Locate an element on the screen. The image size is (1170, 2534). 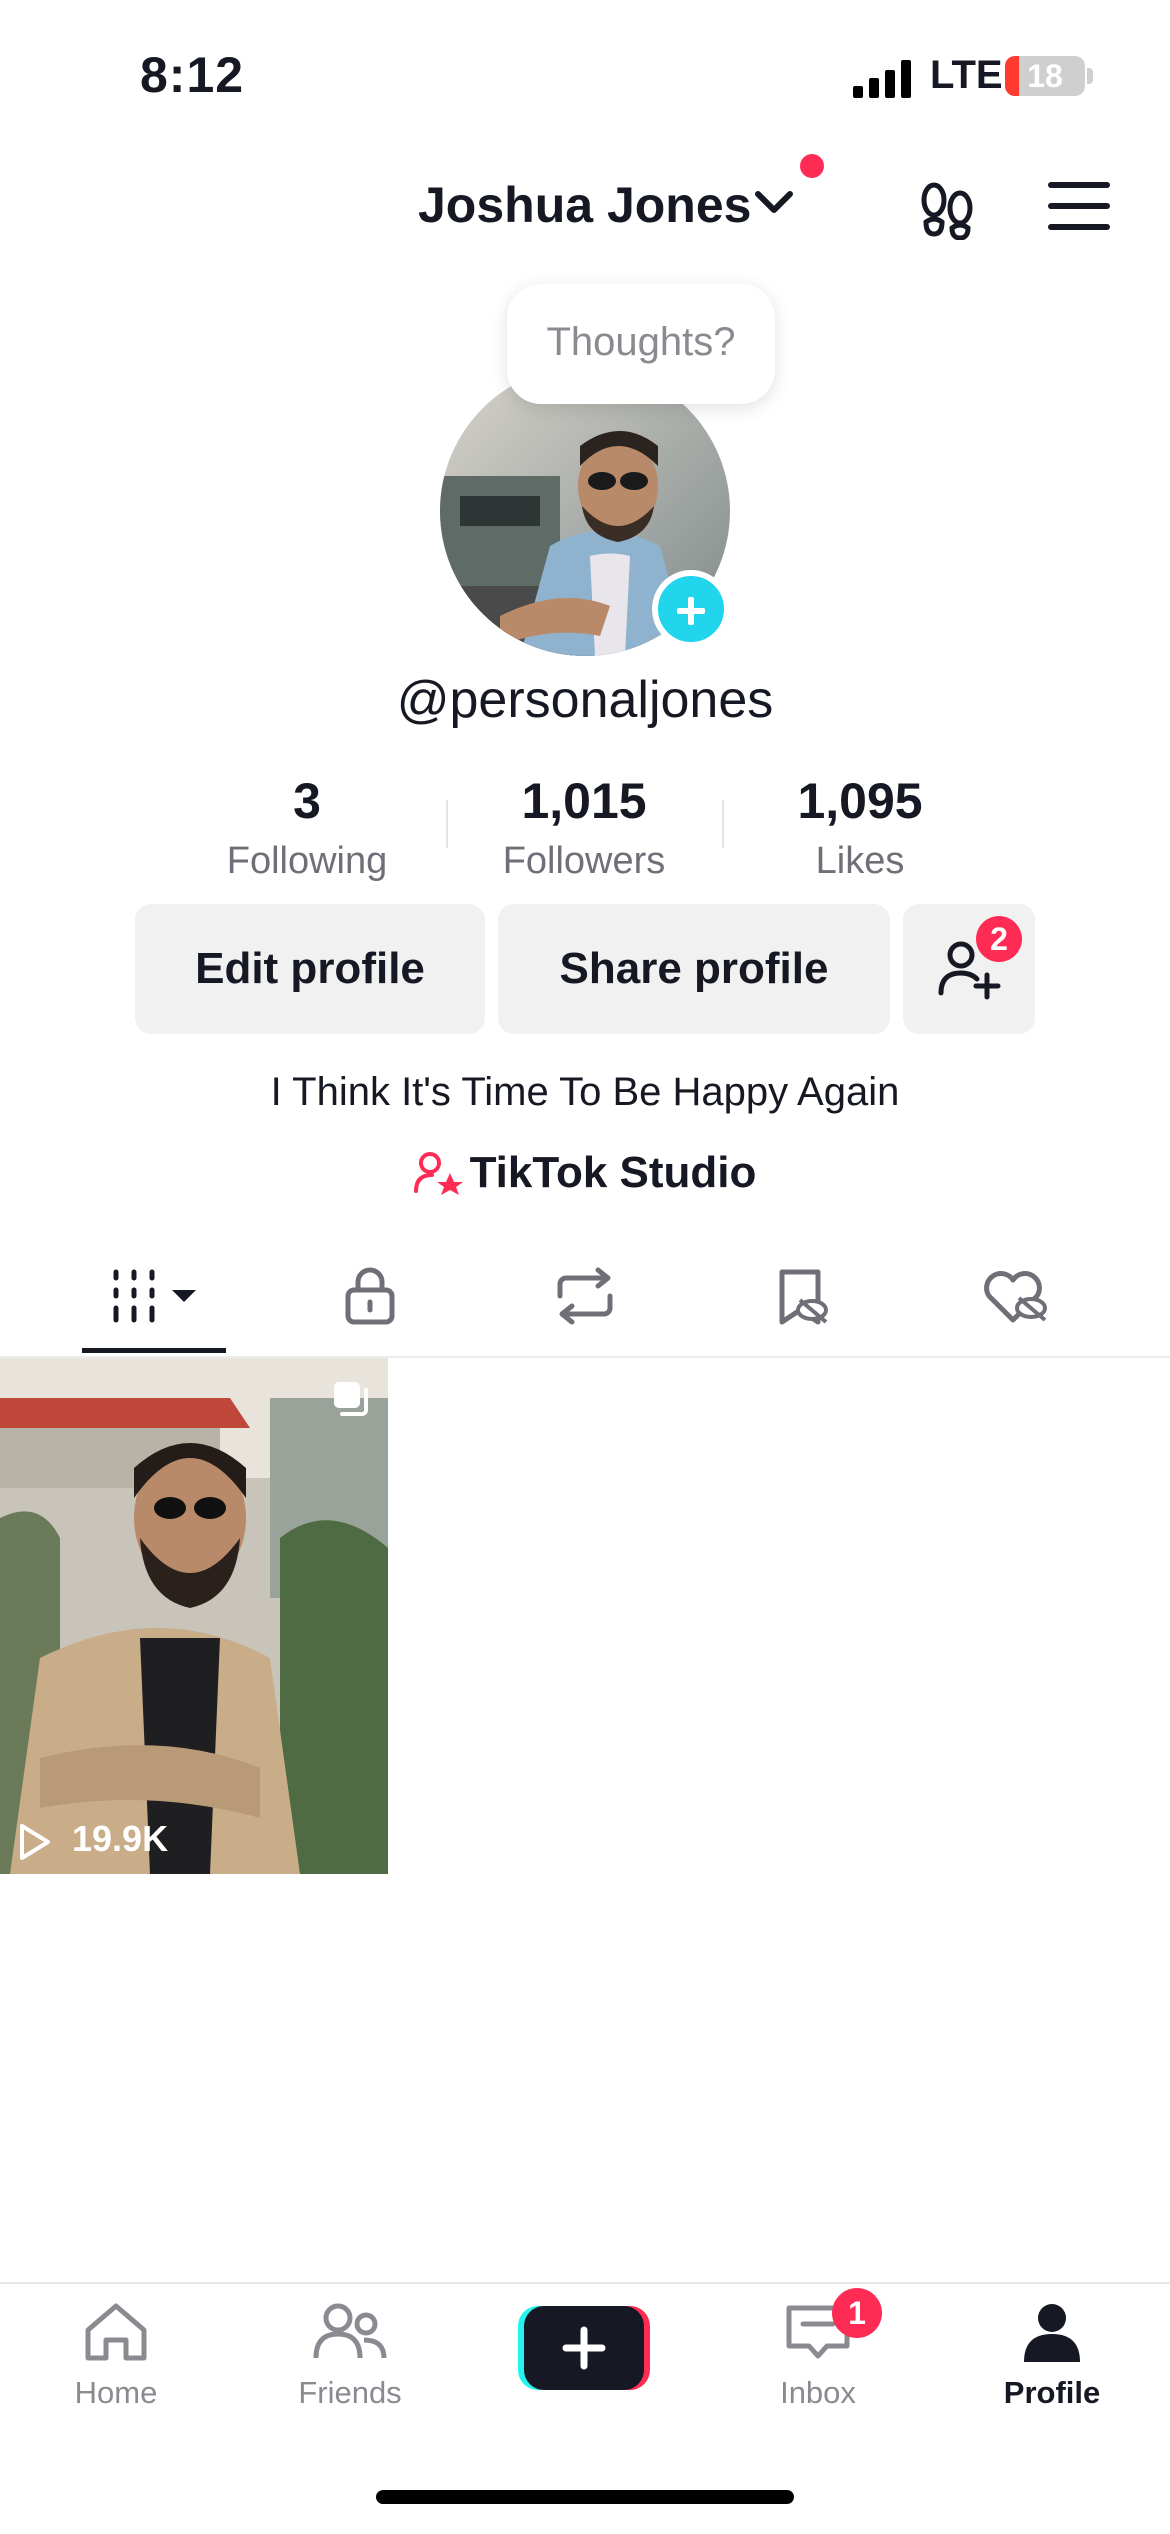
stat-label: Likes is located at coordinates (860, 861).